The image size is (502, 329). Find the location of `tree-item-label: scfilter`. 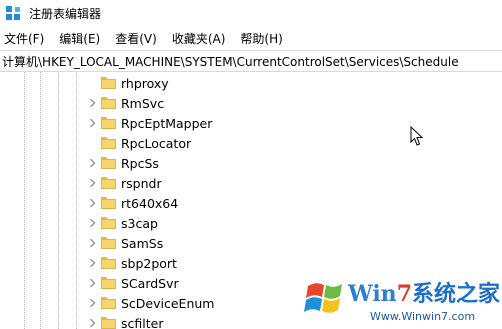

tree-item-label: scfilter is located at coordinates (142, 322).